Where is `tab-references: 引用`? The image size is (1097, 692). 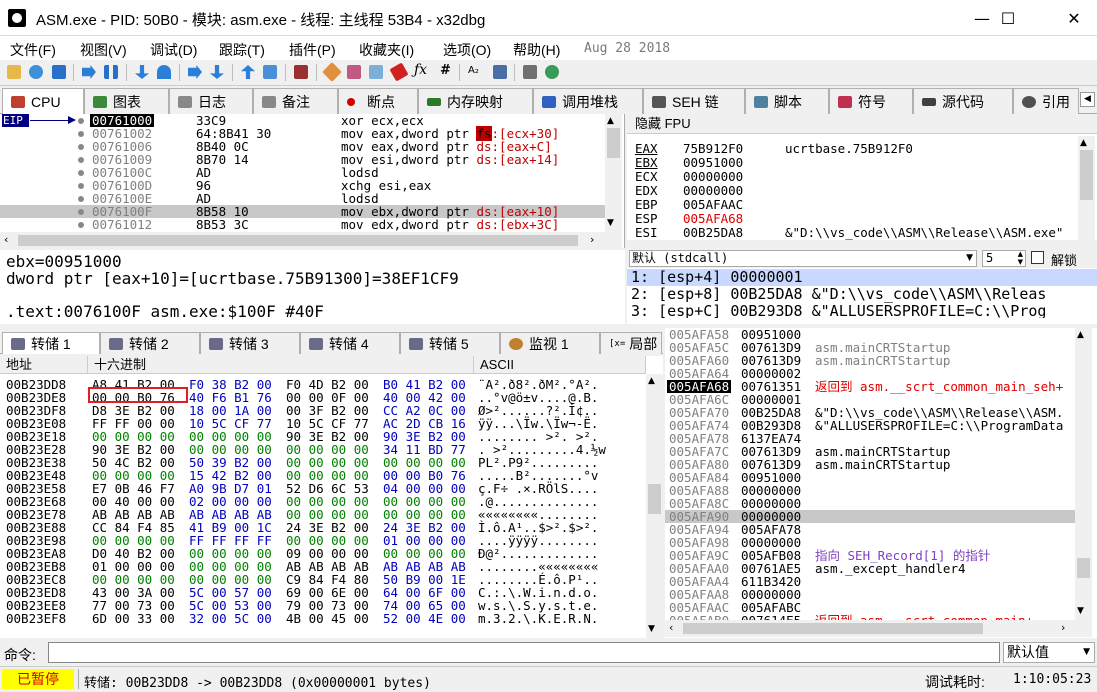
tab-references: 引用 is located at coordinates (1046, 101).